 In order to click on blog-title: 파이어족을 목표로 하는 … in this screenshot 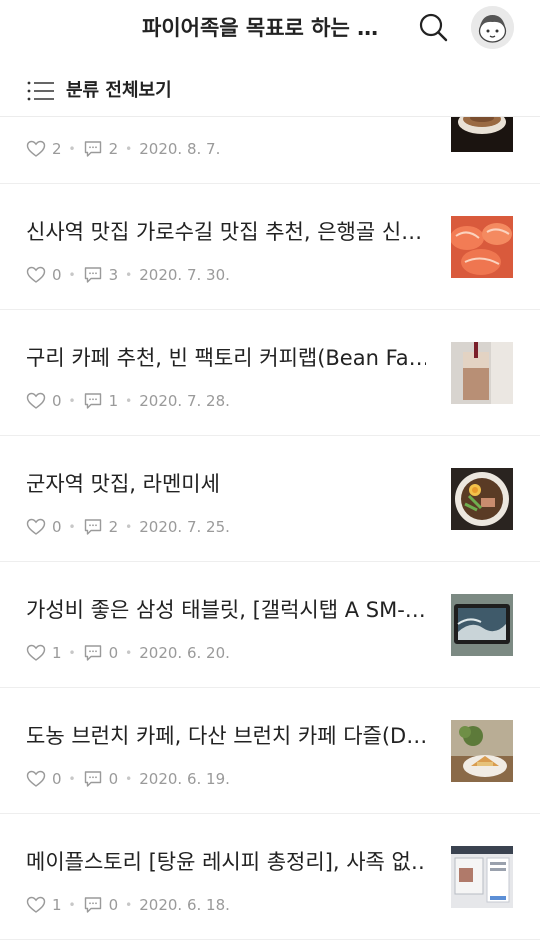, I will do `click(273, 28)`.